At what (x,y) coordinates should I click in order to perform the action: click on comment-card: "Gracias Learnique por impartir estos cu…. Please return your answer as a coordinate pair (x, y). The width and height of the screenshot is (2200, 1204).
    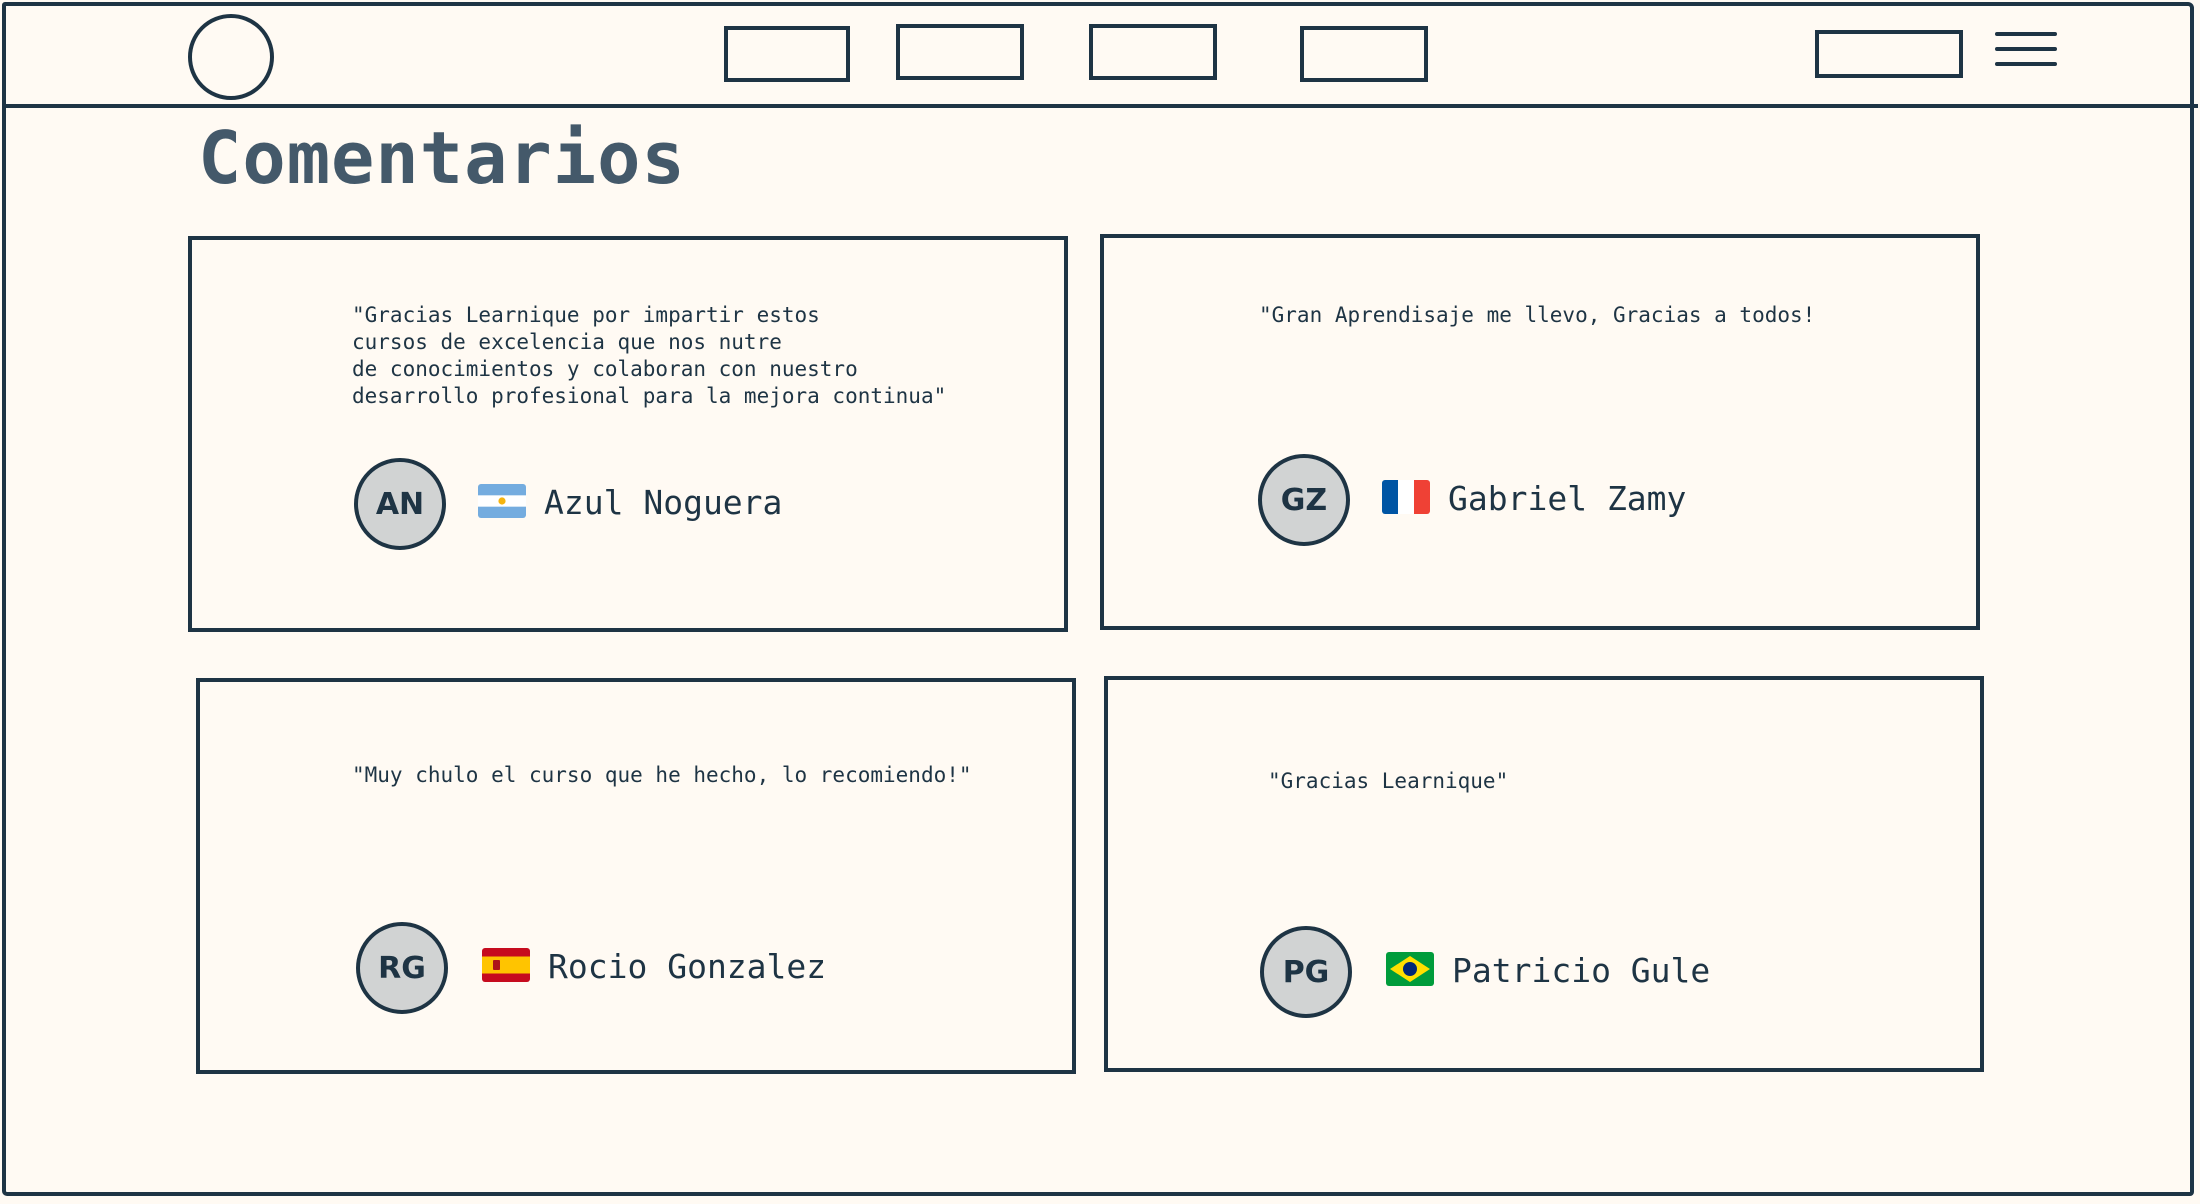
    Looking at the image, I should click on (628, 434).